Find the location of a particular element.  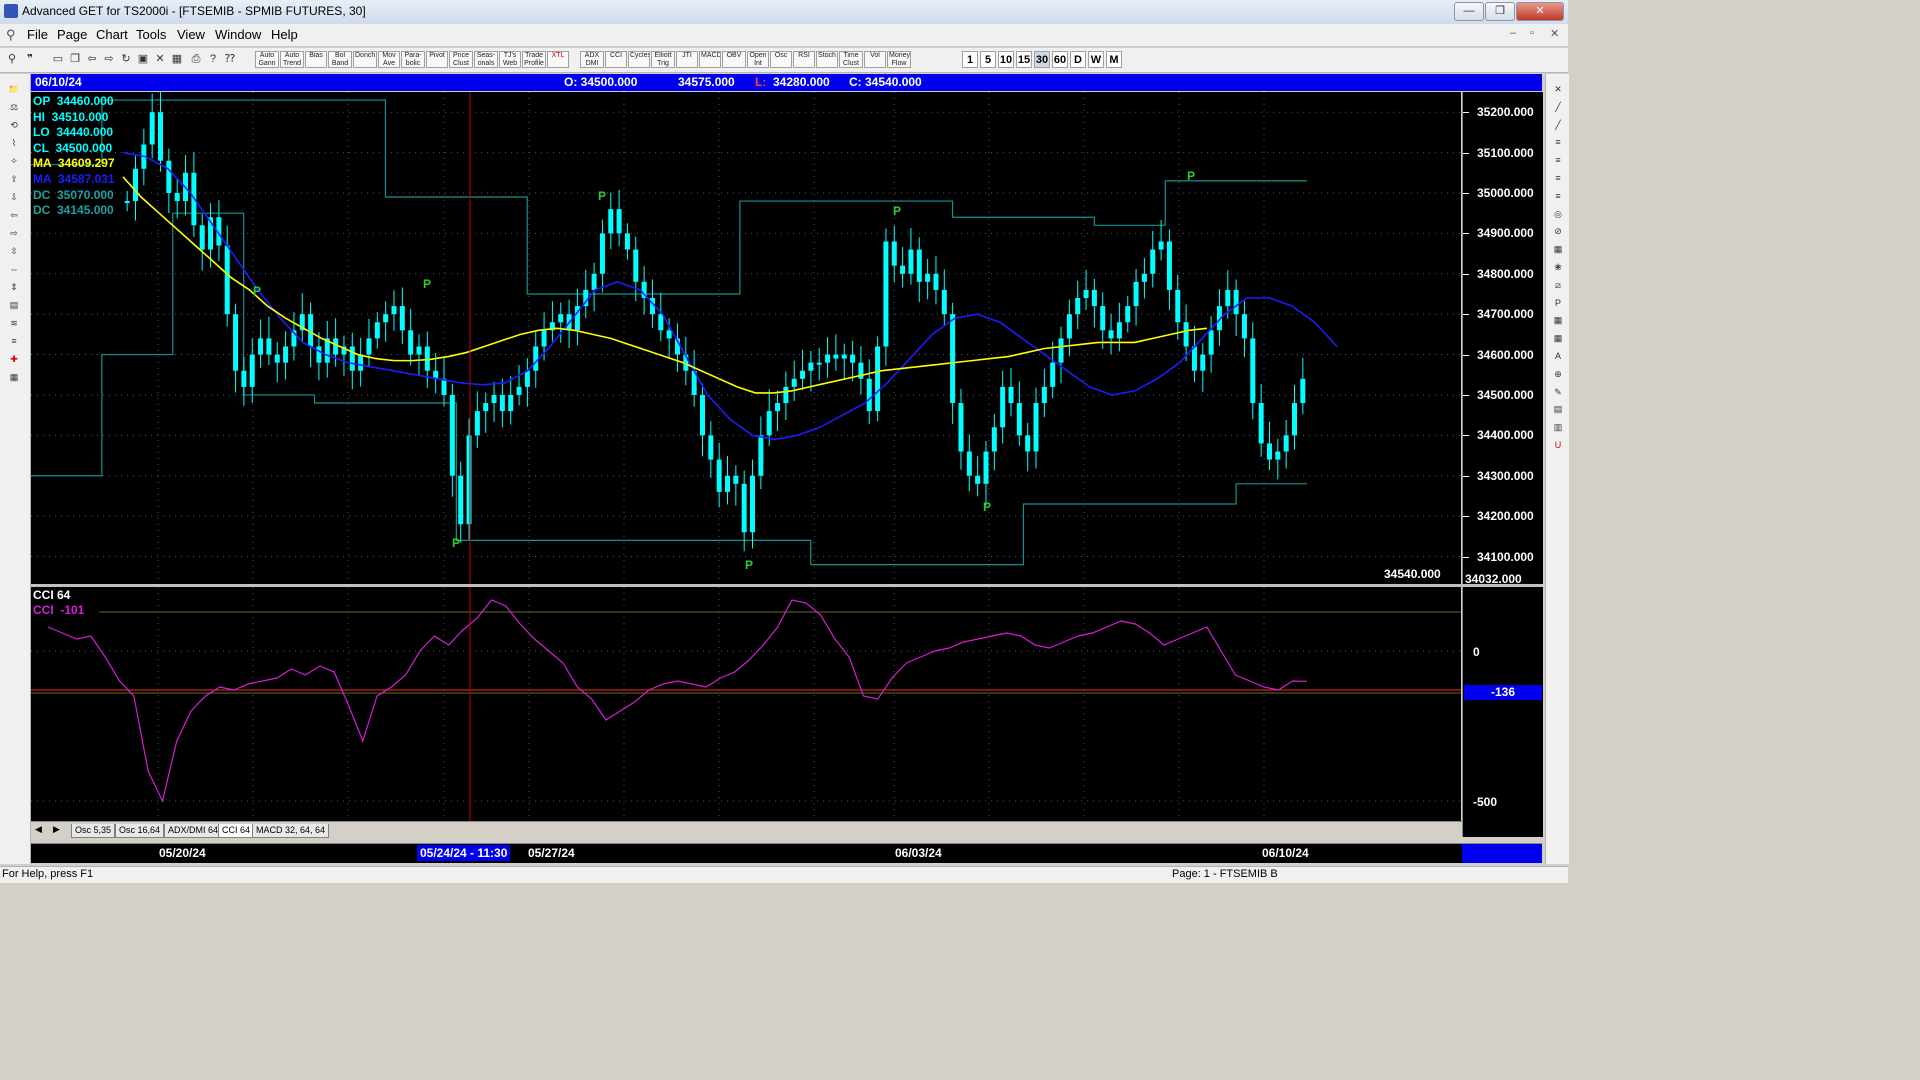

toolbar-btn-seas-onals: Seas-onals is located at coordinates (486, 59).